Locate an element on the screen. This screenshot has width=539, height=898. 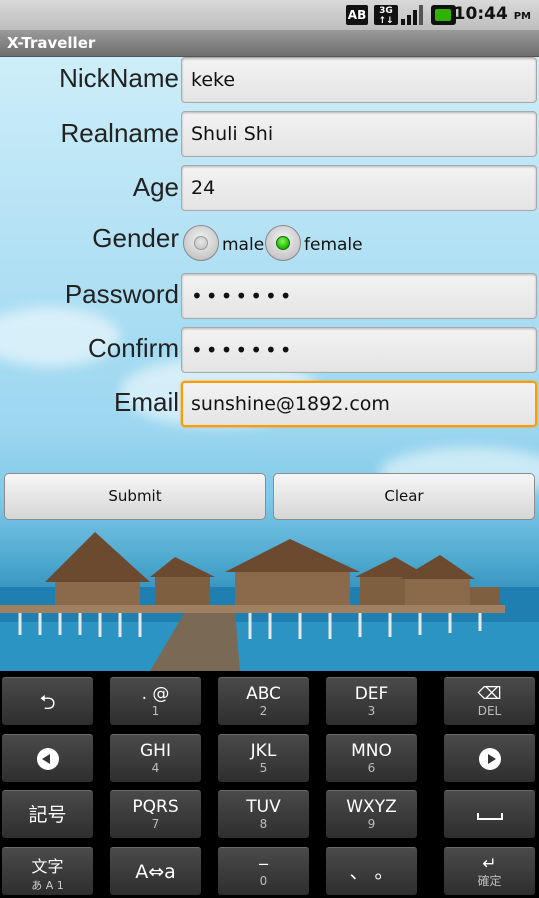
key-label: DEF is located at coordinates (371, 694).